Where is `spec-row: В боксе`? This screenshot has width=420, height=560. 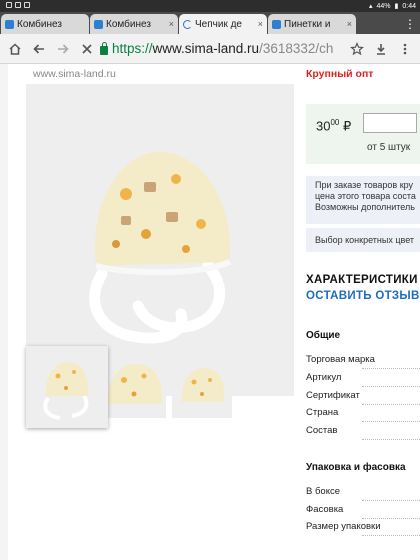 spec-row: В боксе is located at coordinates (363, 493).